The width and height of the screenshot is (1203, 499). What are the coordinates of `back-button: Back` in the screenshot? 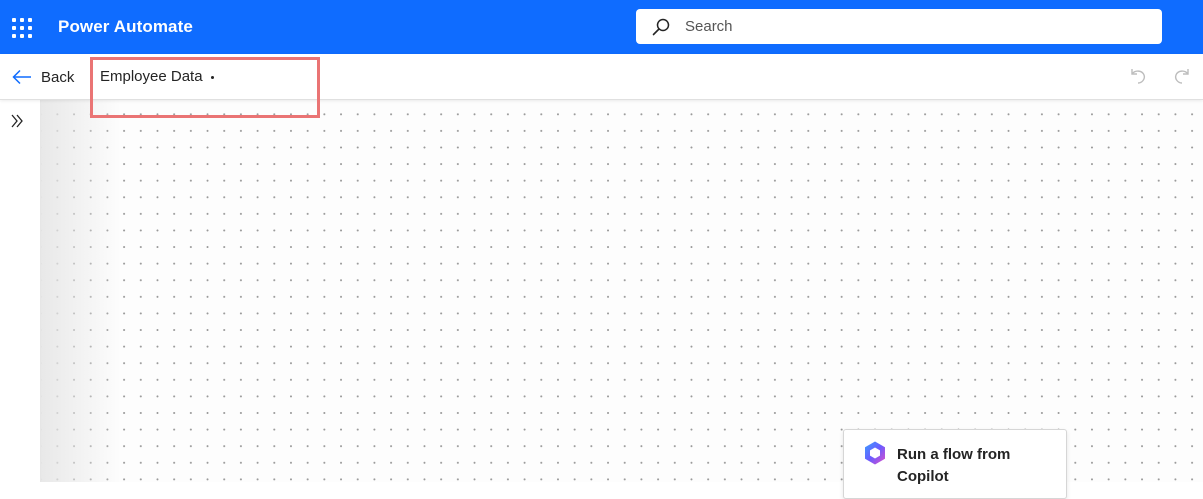 It's located at (43, 77).